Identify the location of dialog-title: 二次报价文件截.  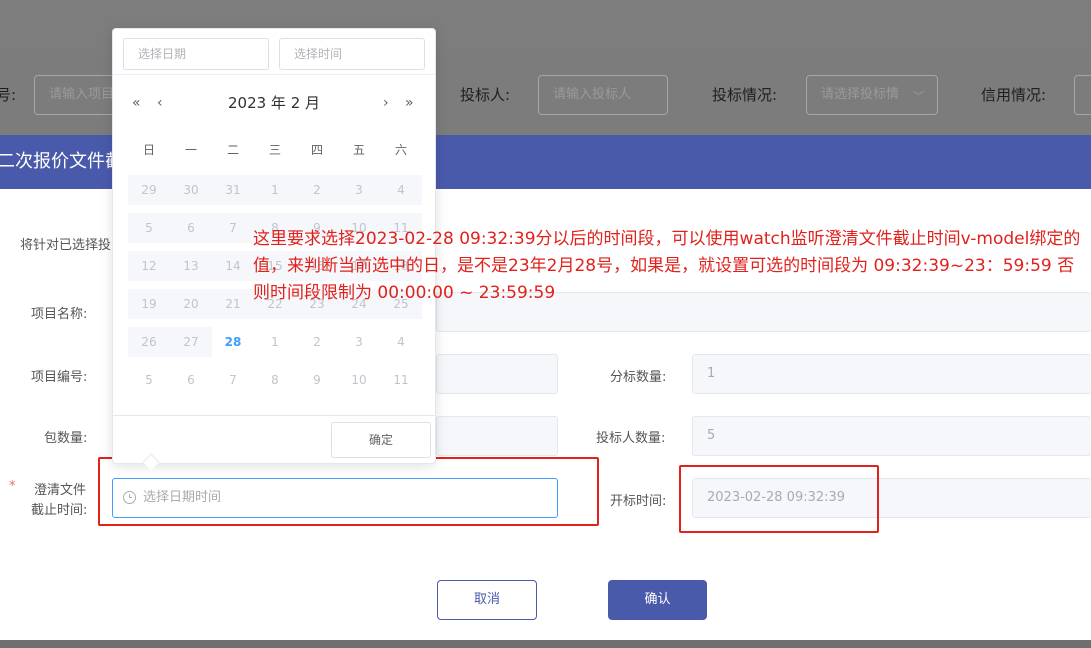
(61, 161).